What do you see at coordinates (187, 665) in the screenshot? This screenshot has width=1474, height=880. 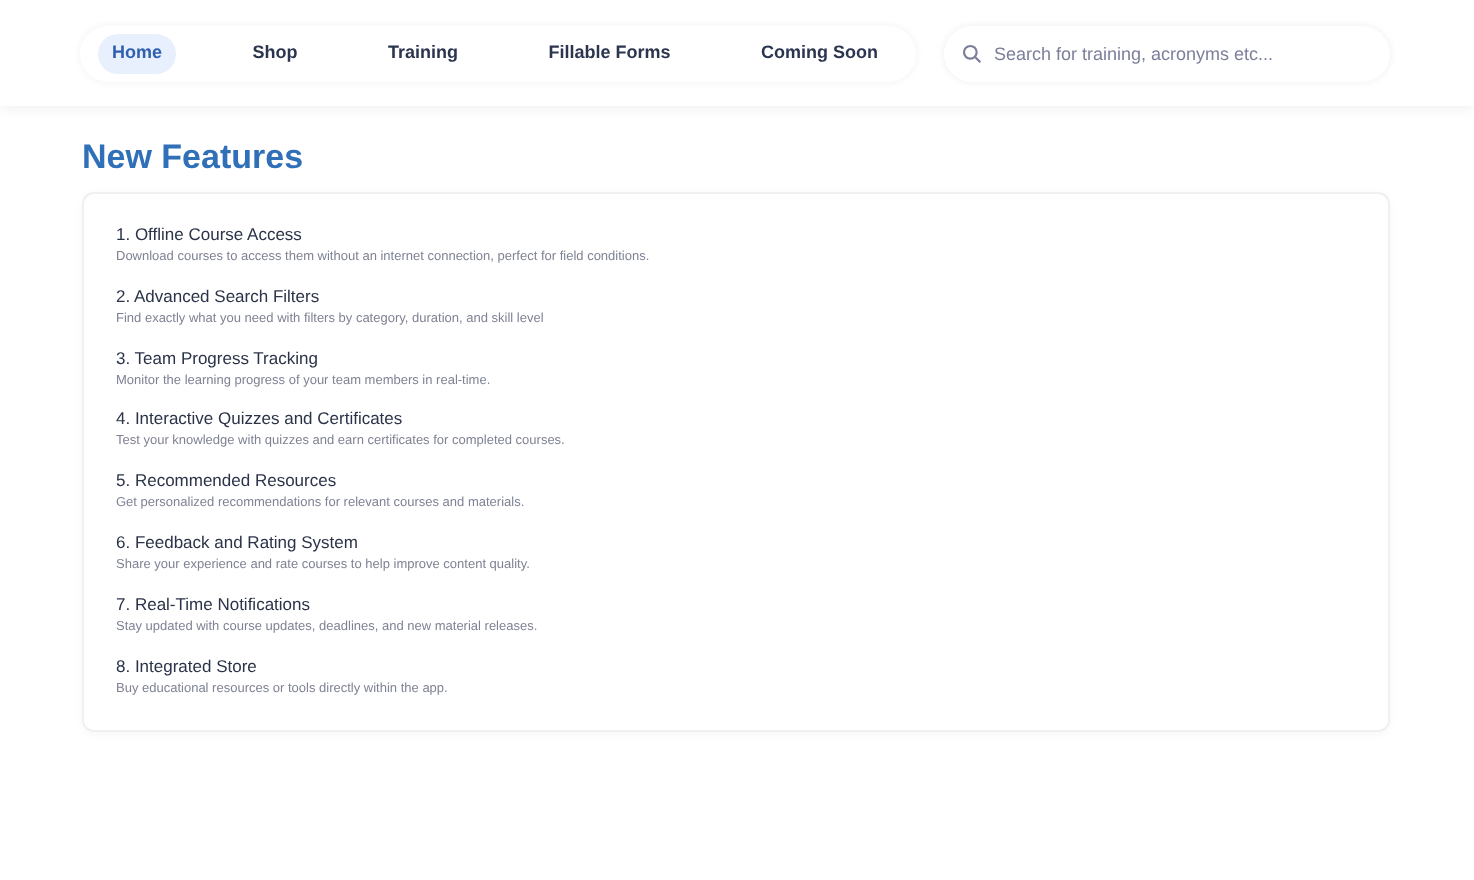 I see `feature-title: 8. Integrated Store` at bounding box center [187, 665].